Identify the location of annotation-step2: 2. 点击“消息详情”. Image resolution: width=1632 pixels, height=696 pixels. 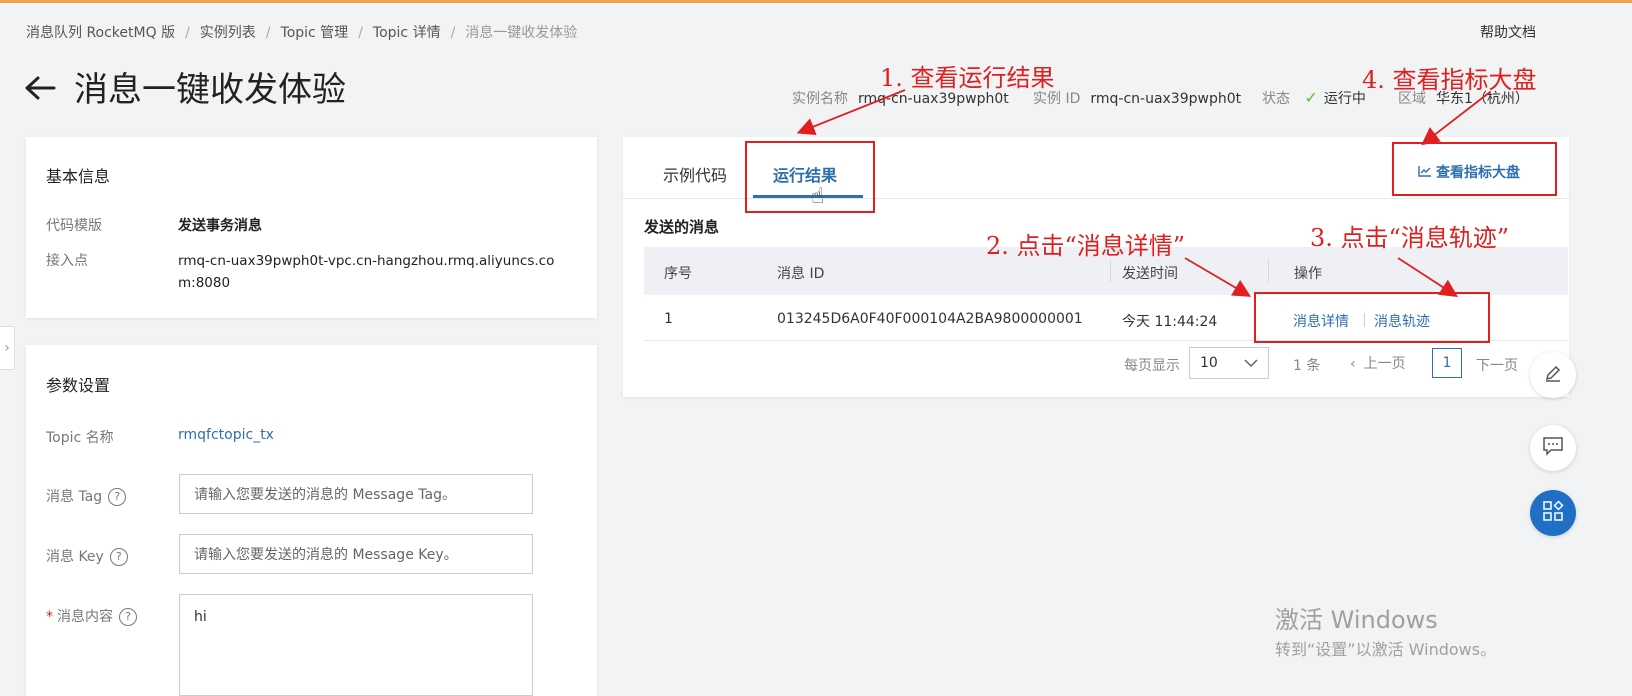
(1086, 246).